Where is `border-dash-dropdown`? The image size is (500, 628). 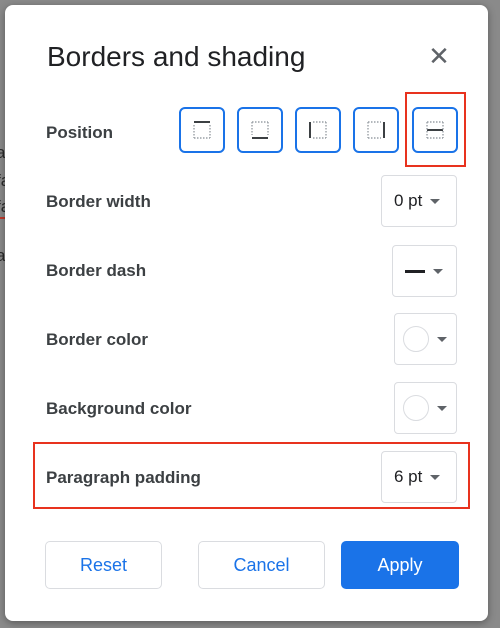
border-dash-dropdown is located at coordinates (424, 271).